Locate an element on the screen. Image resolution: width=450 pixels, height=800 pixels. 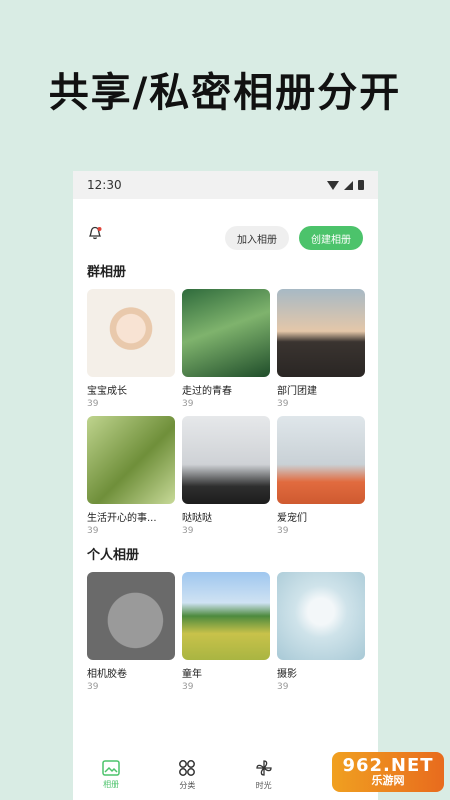
tab-category: 分类 is located at coordinates (187, 775).